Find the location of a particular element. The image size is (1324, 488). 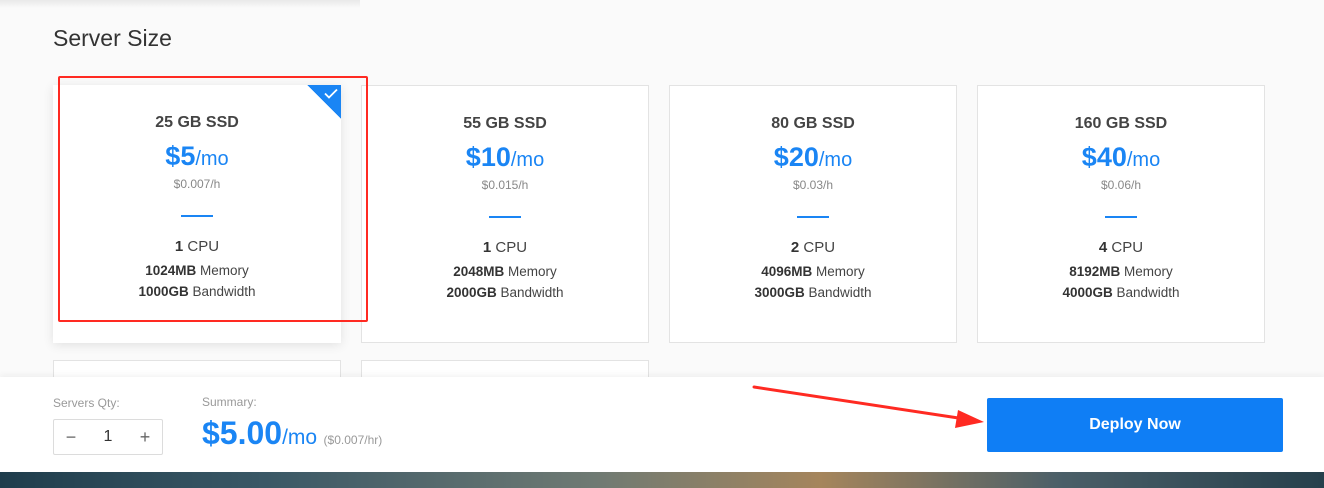

plan-storage: 25 GB SSD is located at coordinates (197, 122).